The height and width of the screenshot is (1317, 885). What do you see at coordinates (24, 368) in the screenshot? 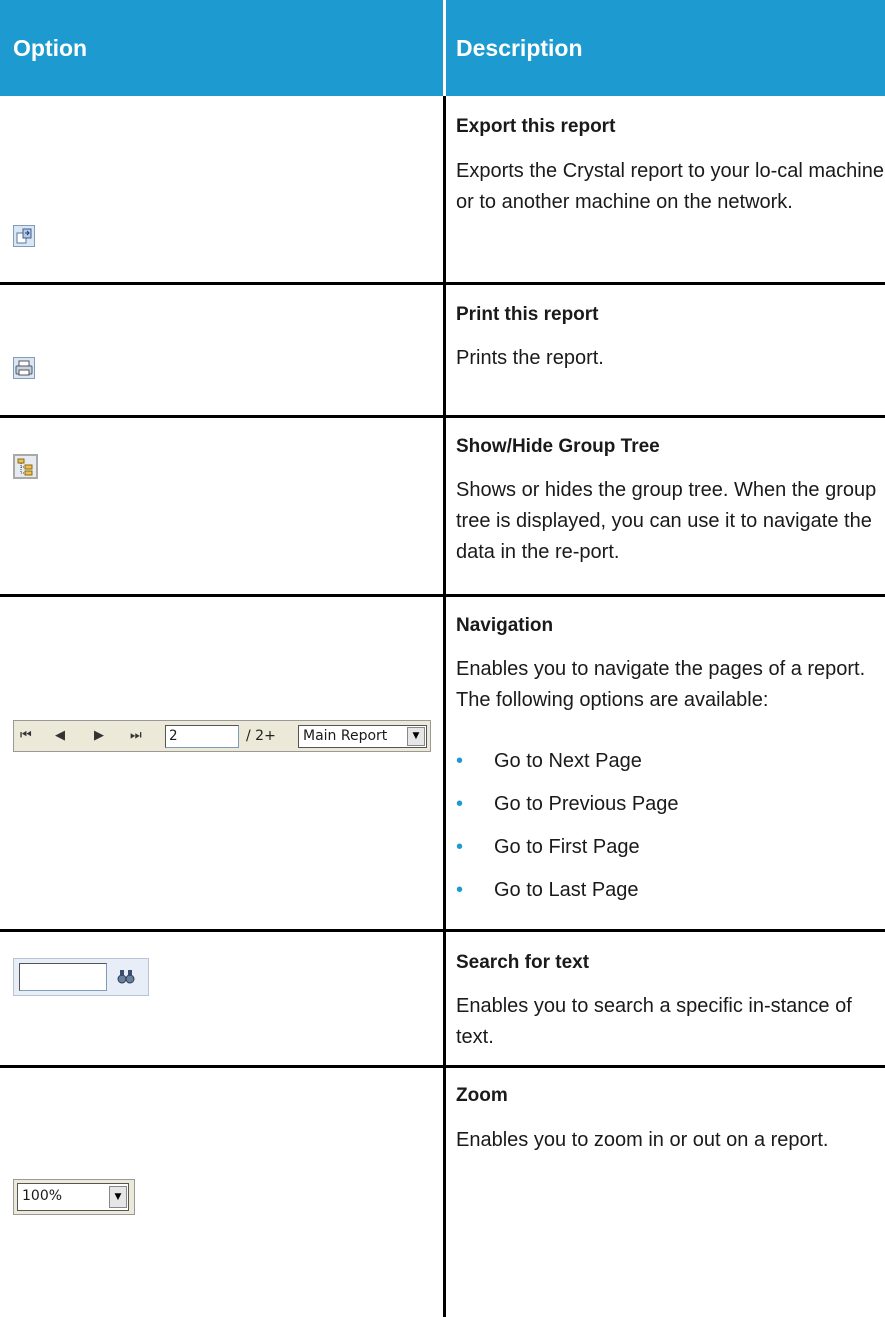
I see `print-icon` at bounding box center [24, 368].